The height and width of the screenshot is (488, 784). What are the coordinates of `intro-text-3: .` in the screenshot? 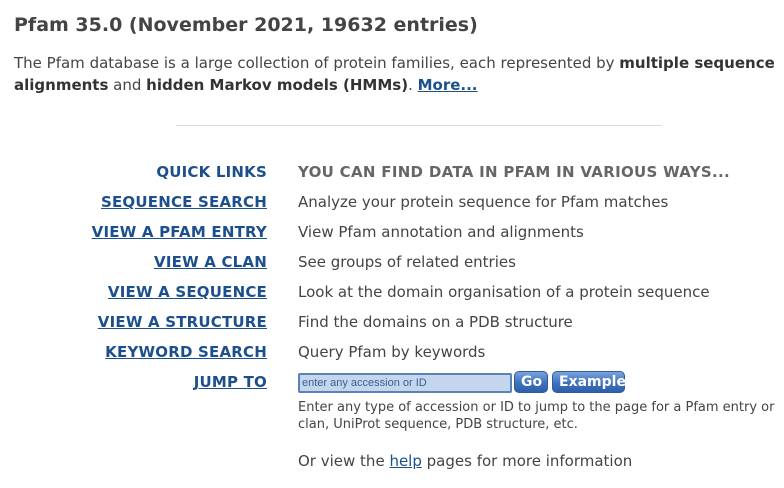 It's located at (413, 85).